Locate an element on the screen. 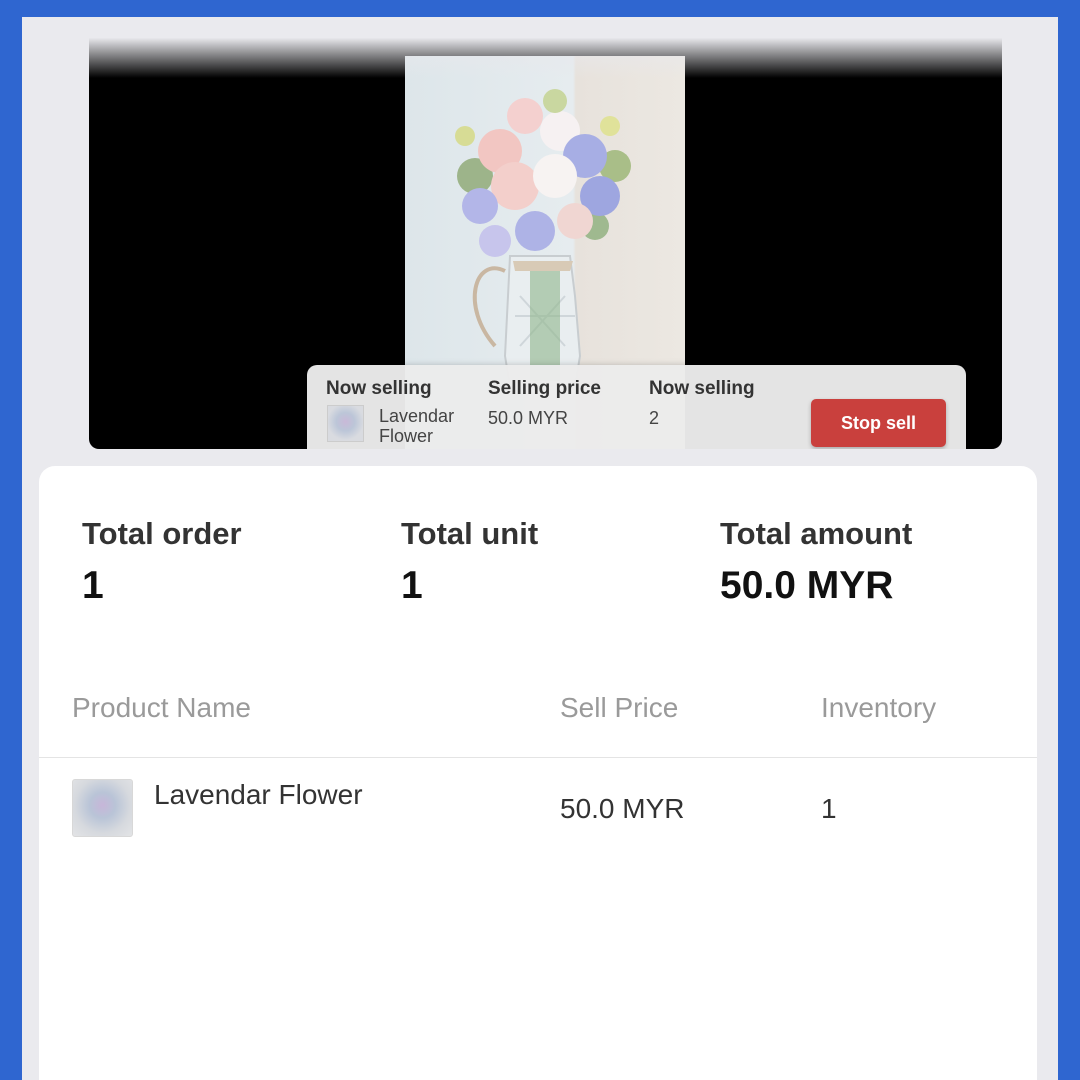 This screenshot has width=1080, height=1080. stat-total-amount: Total amount 50.0 MYR is located at coordinates (816, 562).